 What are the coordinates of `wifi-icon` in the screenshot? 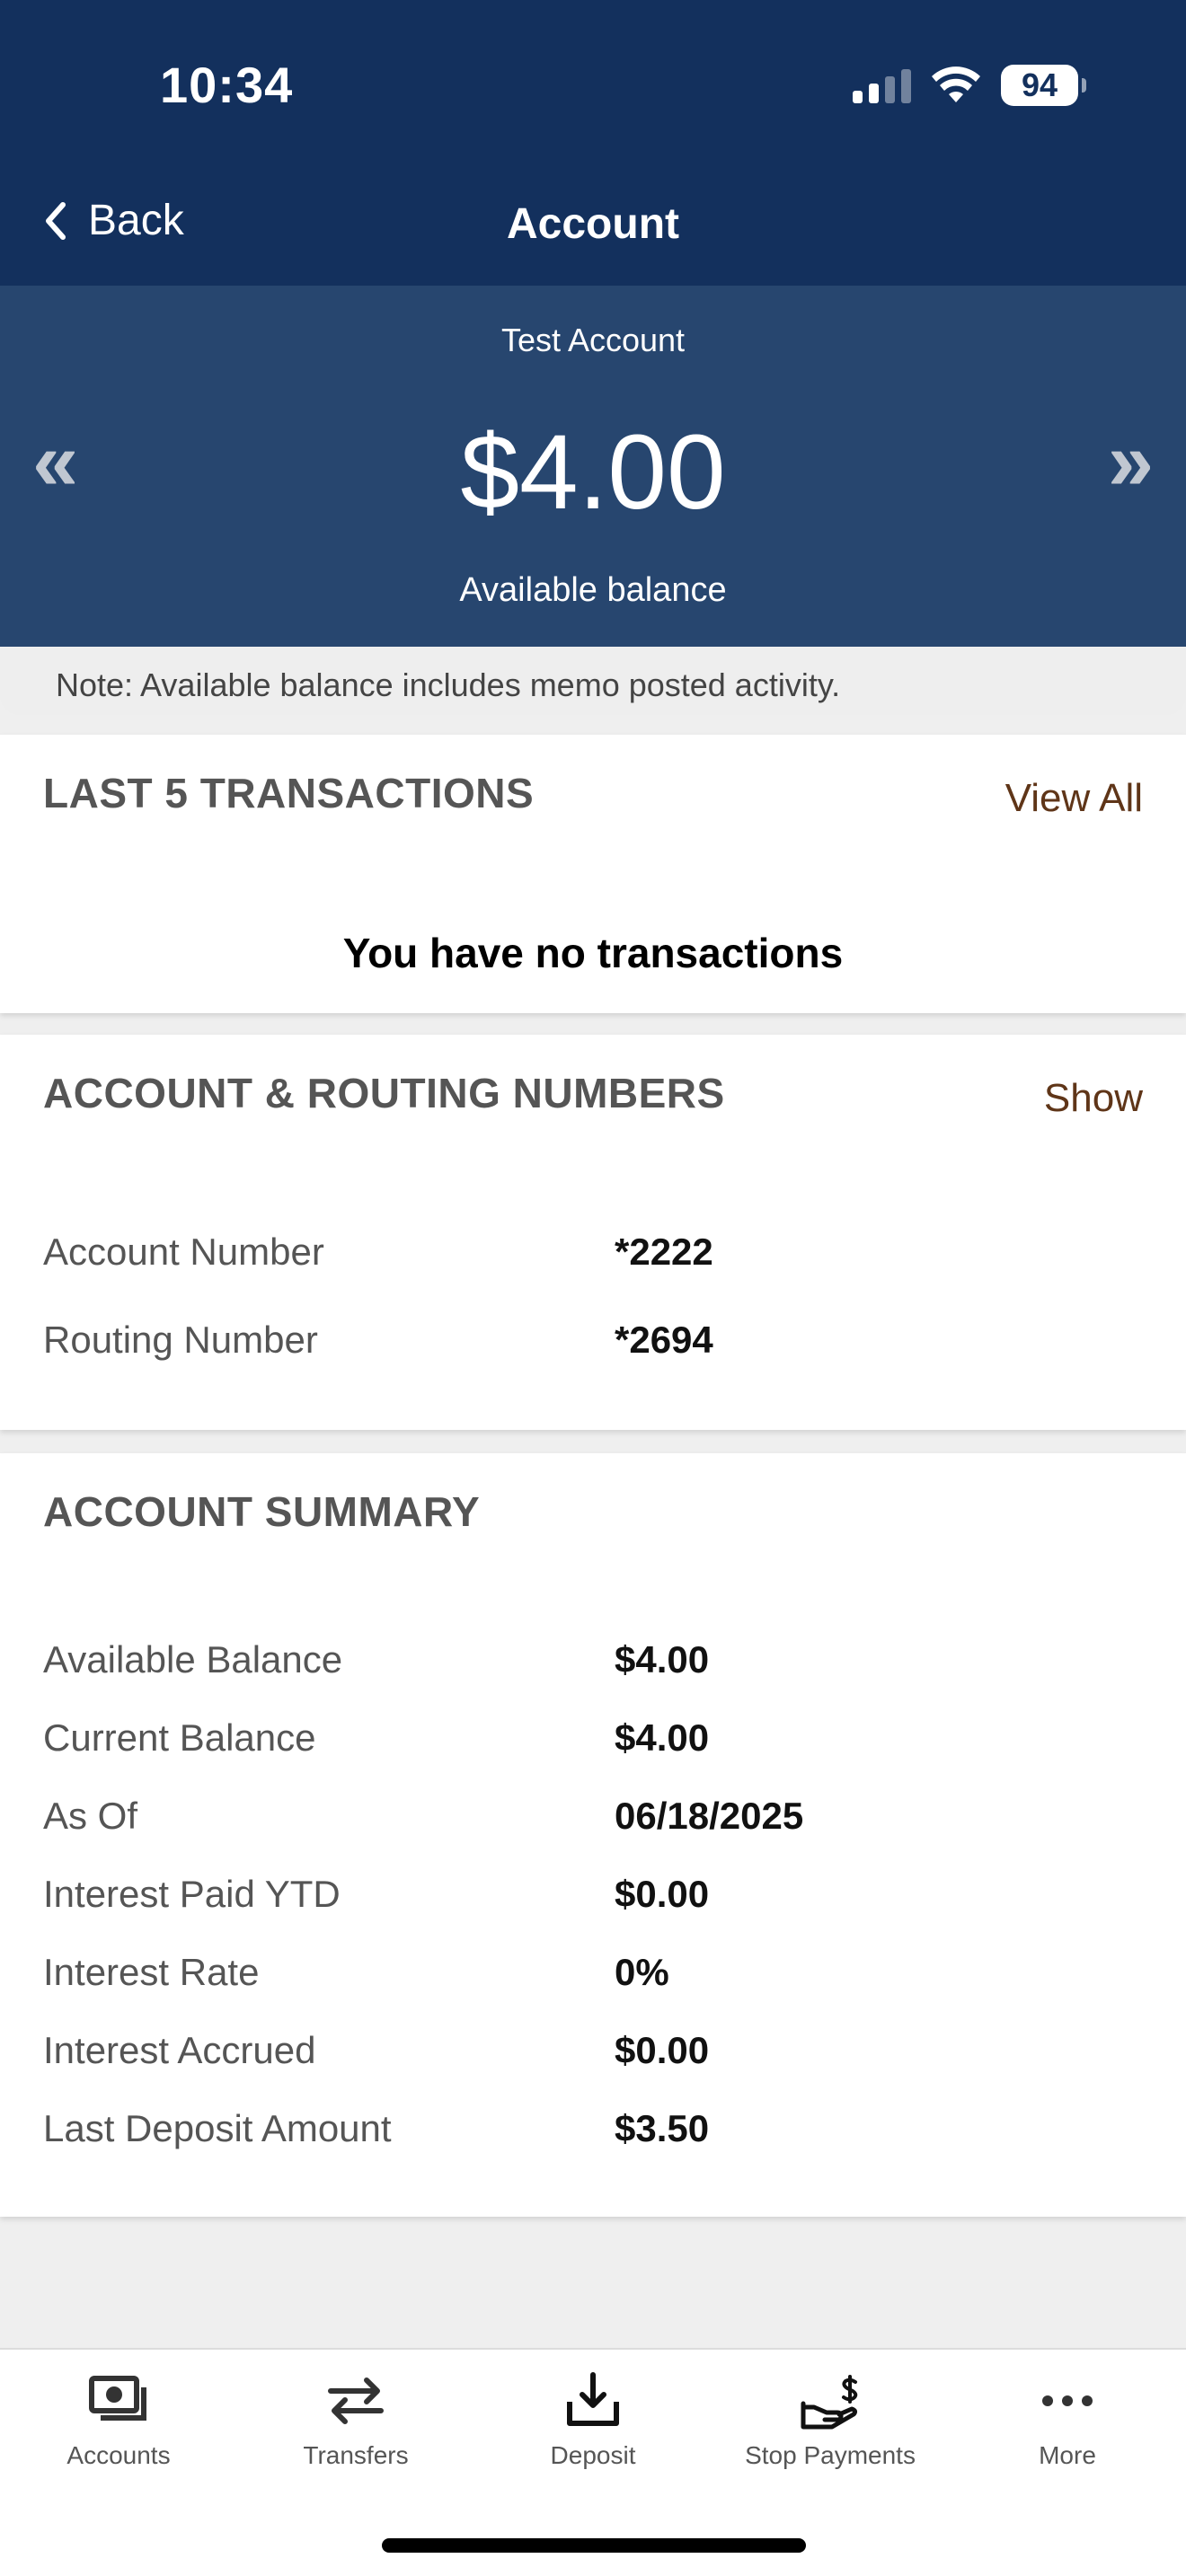 It's located at (956, 84).